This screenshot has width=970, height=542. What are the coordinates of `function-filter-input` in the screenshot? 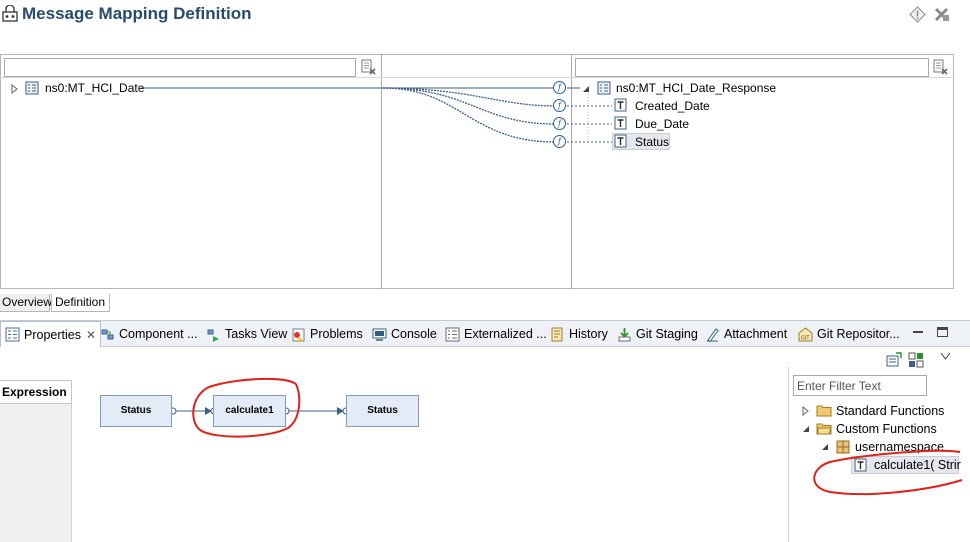 It's located at (860, 385).